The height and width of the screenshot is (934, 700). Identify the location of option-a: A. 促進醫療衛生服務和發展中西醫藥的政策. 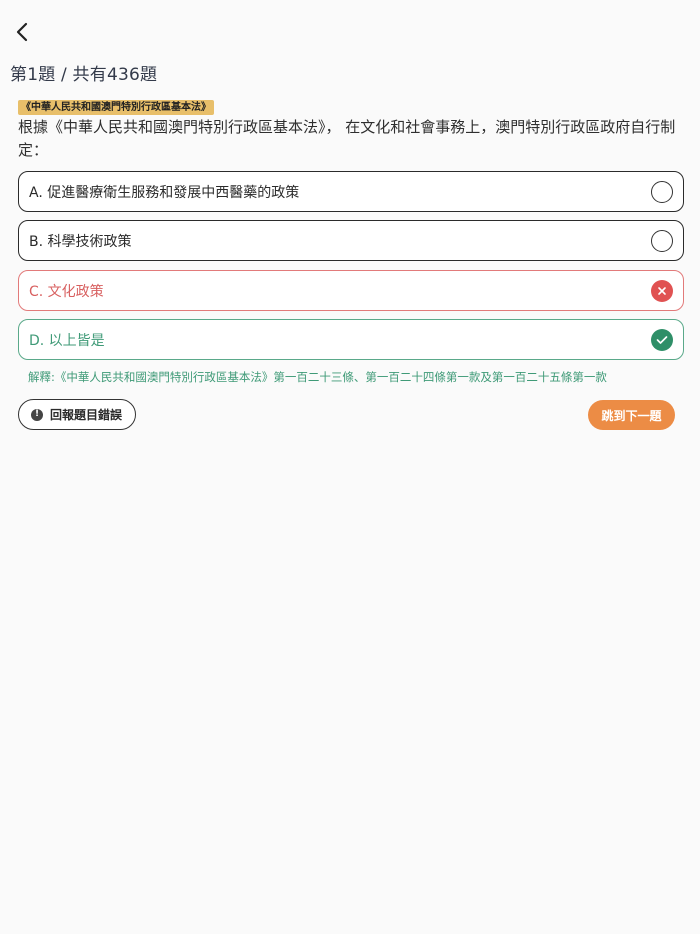
(351, 191).